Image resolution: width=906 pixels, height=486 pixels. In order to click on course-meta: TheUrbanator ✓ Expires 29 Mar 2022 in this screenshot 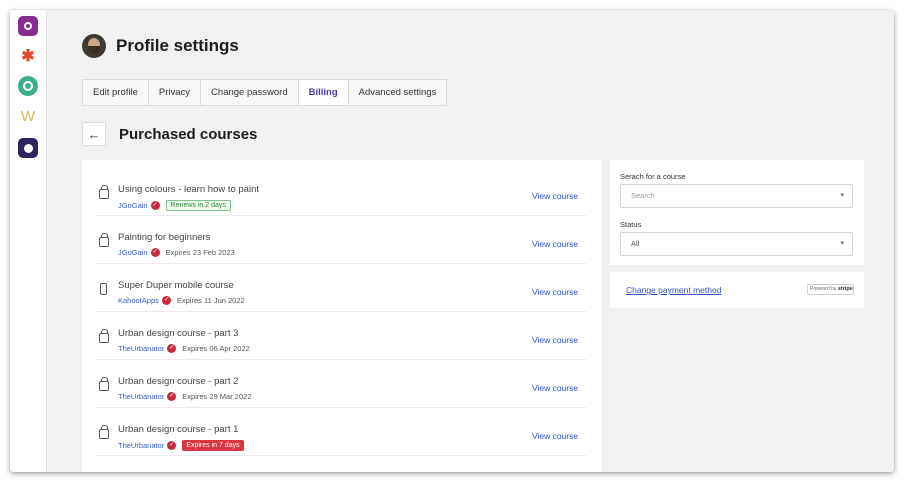, I will do `click(184, 396)`.